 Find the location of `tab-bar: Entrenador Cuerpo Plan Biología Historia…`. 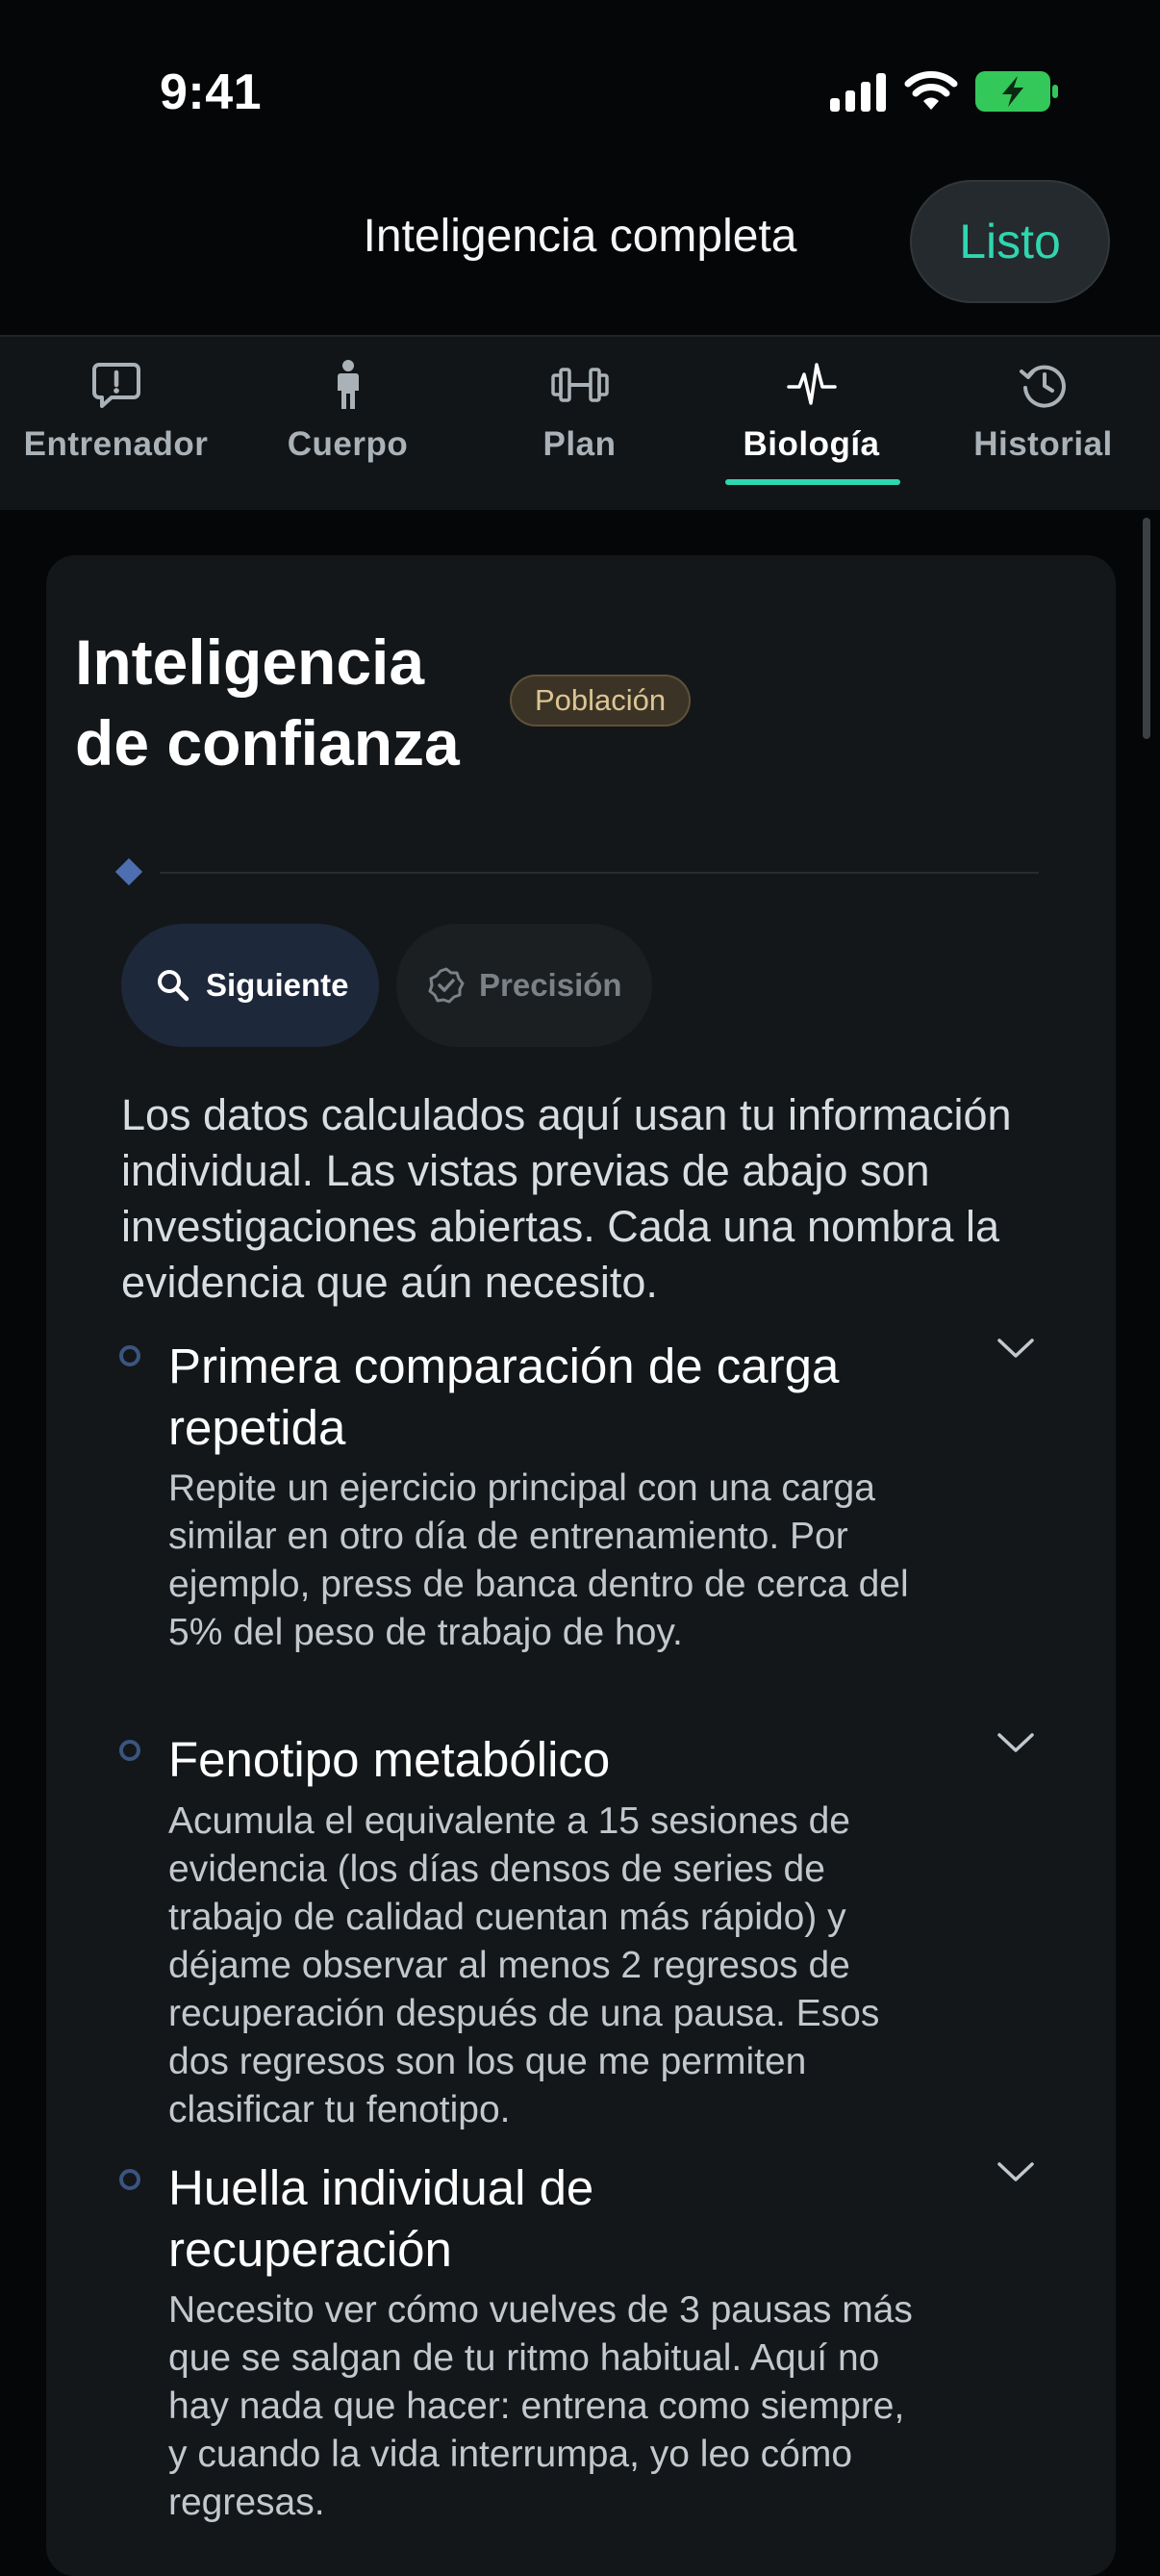

tab-bar: Entrenador Cuerpo Plan Biología Historia… is located at coordinates (580, 422).